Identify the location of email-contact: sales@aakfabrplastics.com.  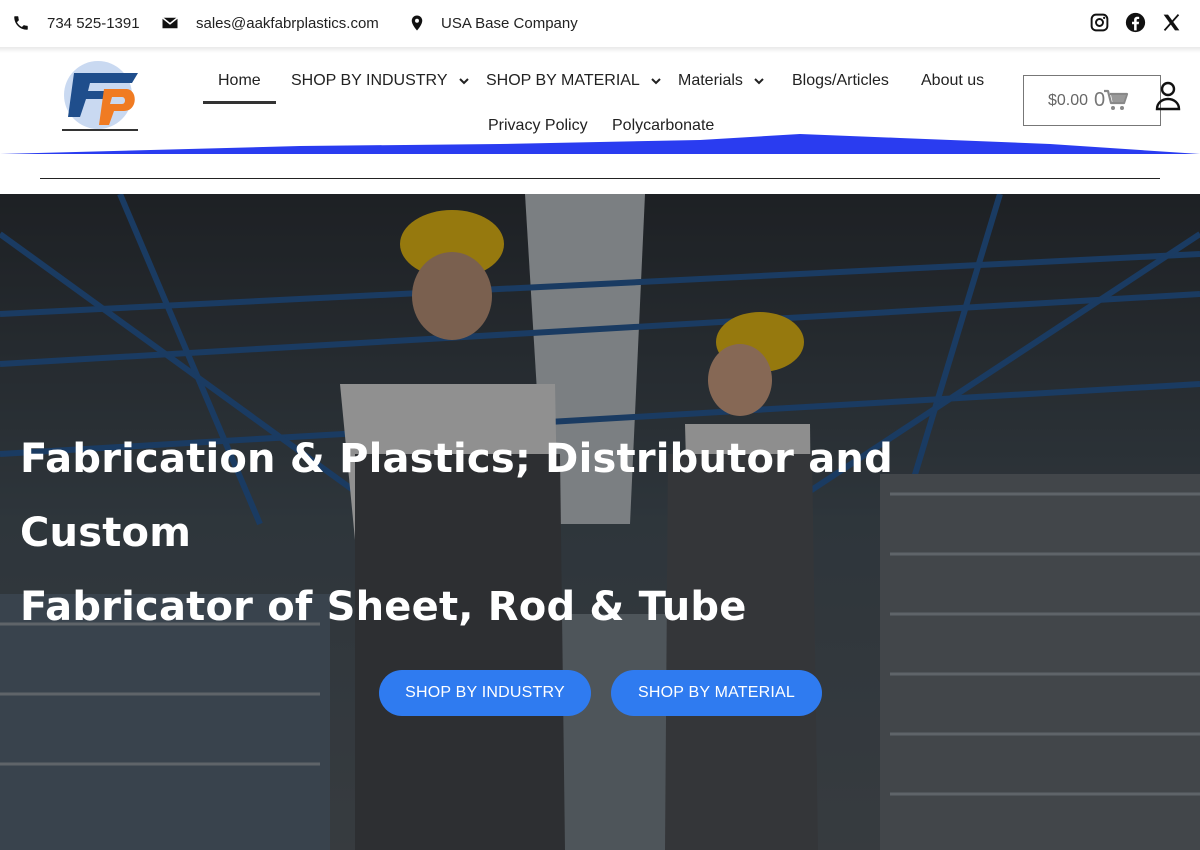
(269, 23).